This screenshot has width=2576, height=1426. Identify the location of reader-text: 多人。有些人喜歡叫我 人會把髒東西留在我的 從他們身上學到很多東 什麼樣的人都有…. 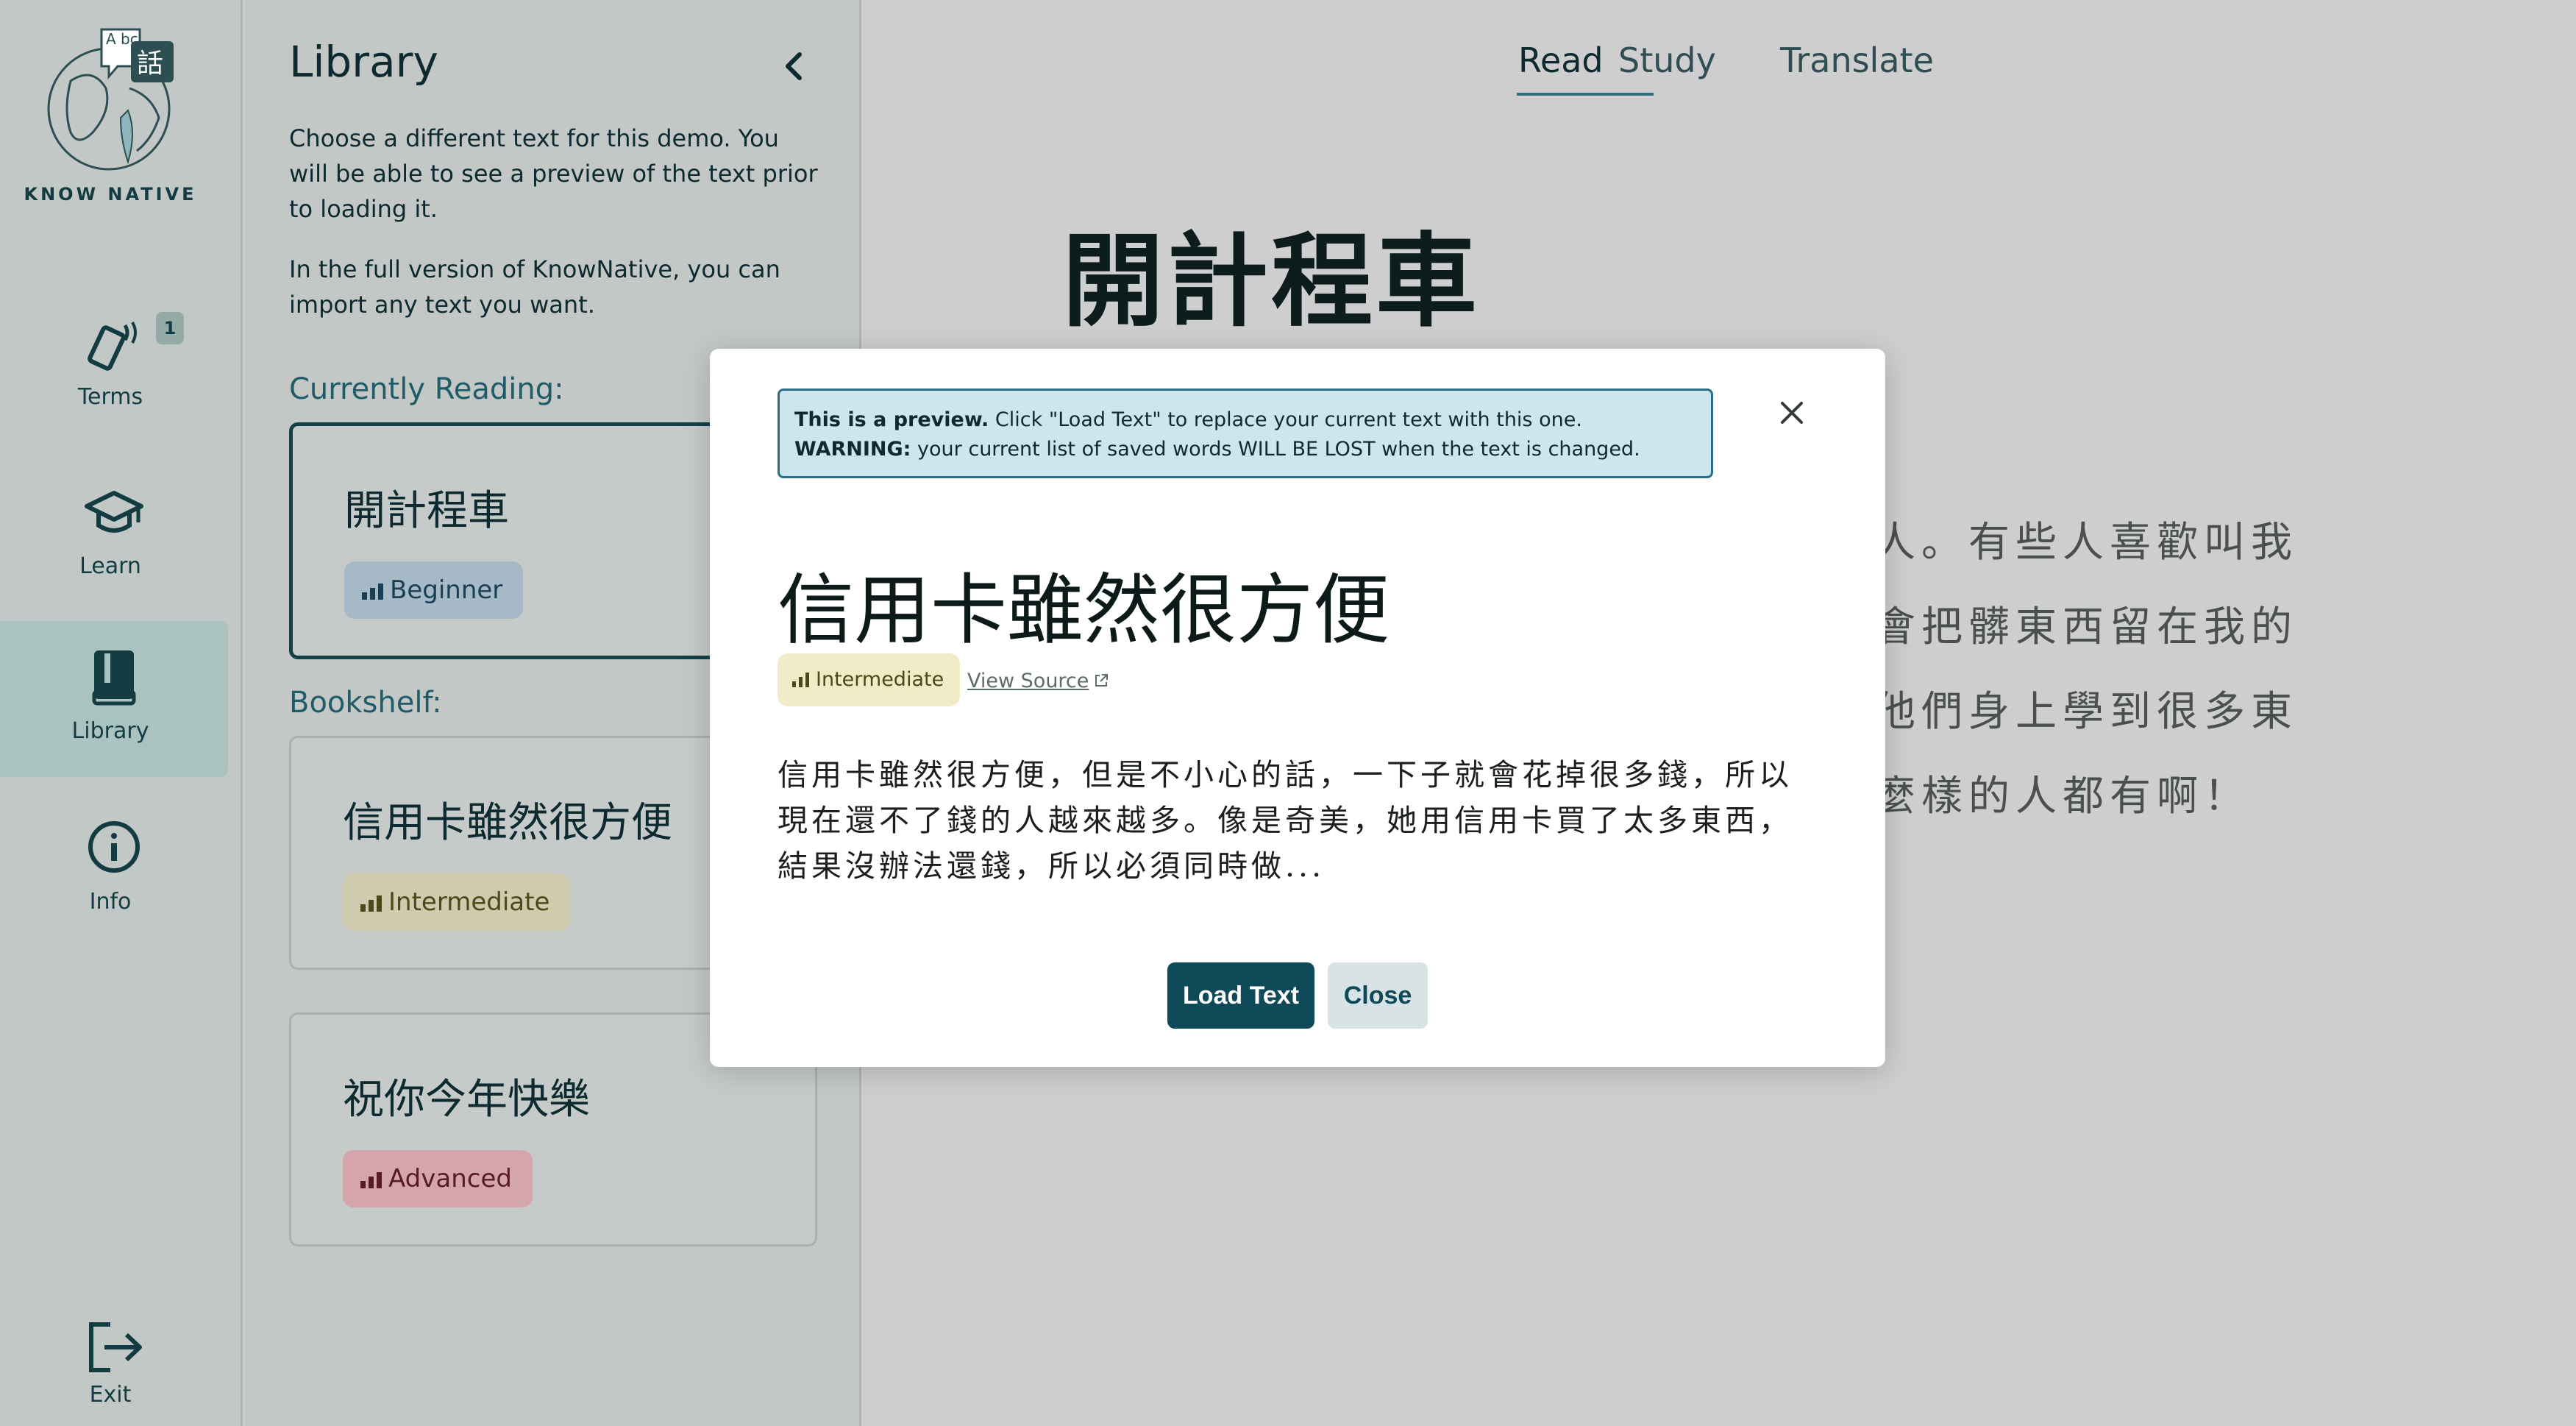
(2195, 669).